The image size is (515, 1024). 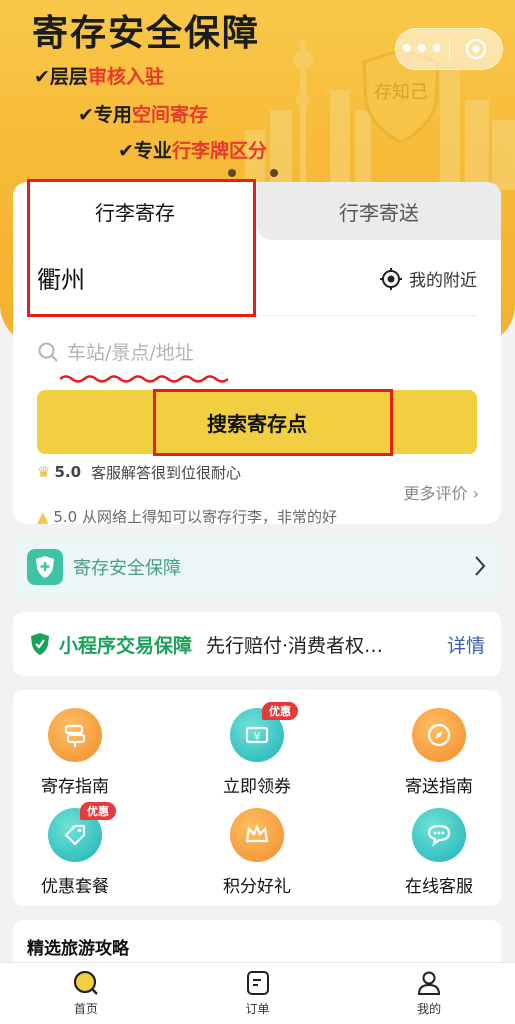 I want to click on travel-guides-title: 精选旅游攻略, so click(x=78, y=949).